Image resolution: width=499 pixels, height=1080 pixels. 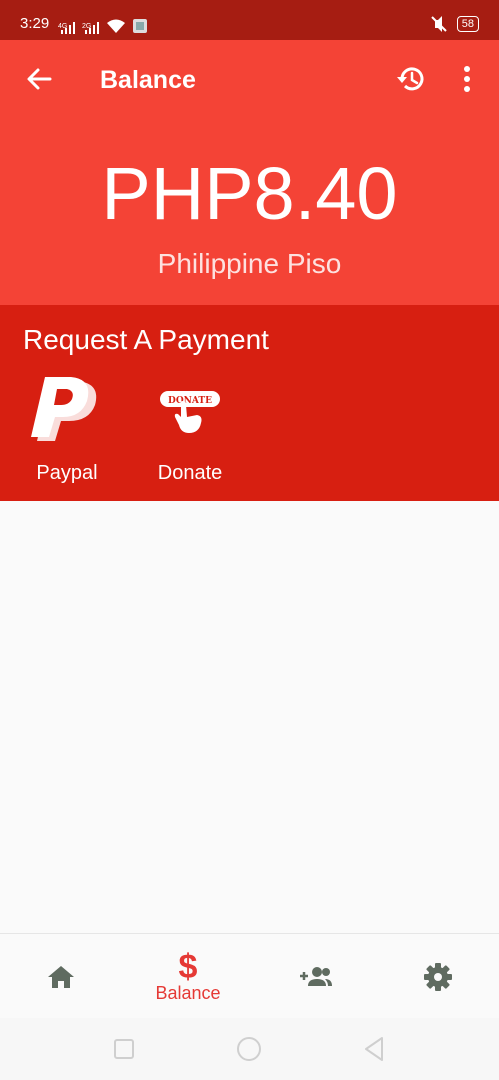 What do you see at coordinates (249, 975) in the screenshot?
I see `bottom-navigation: $ Balance` at bounding box center [249, 975].